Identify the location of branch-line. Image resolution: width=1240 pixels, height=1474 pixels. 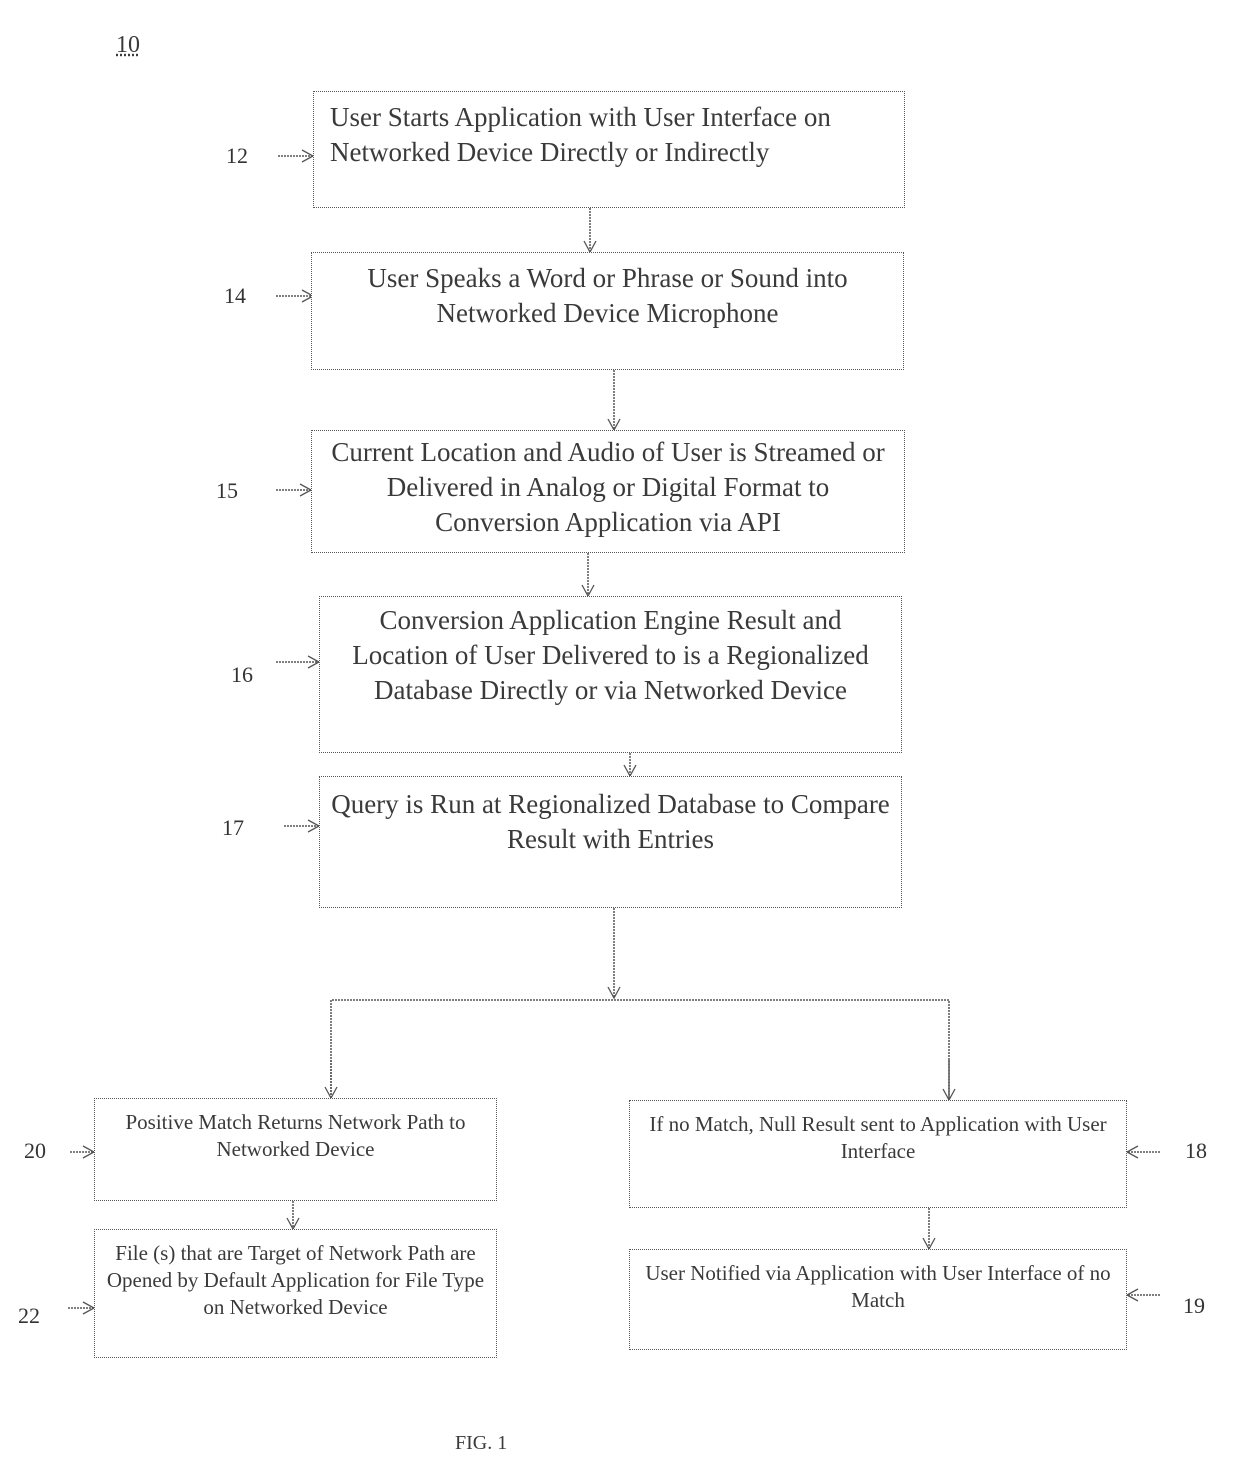
(640, 1049).